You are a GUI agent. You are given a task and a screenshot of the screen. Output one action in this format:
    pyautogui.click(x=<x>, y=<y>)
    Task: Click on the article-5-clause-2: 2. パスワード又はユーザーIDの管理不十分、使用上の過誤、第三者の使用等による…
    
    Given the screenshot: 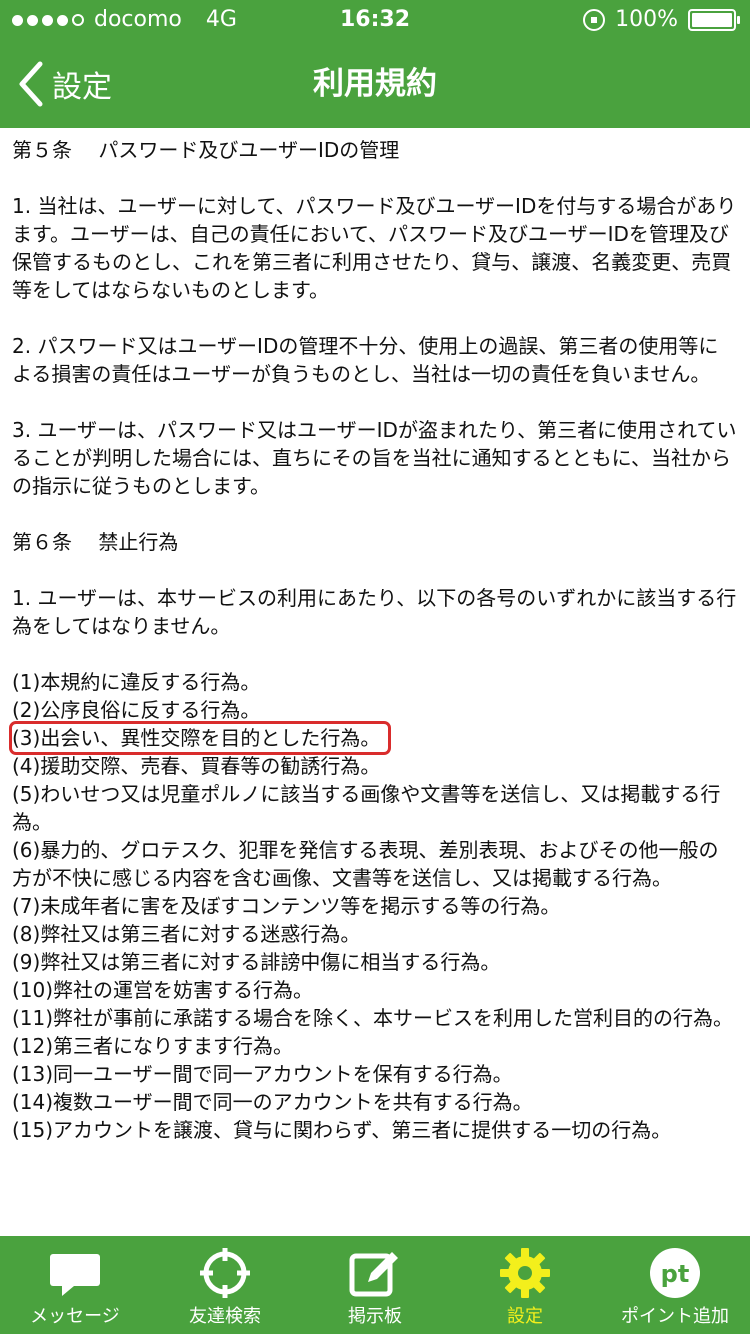 What is the action you would take?
    pyautogui.click(x=365, y=360)
    